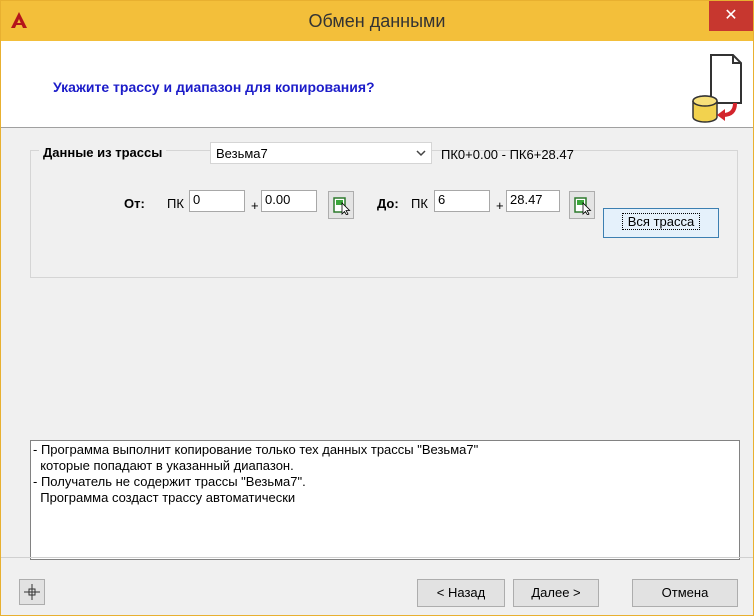 The height and width of the screenshot is (616, 754). Describe the element at coordinates (461, 593) in the screenshot. I see `back-button: < Назад` at that location.